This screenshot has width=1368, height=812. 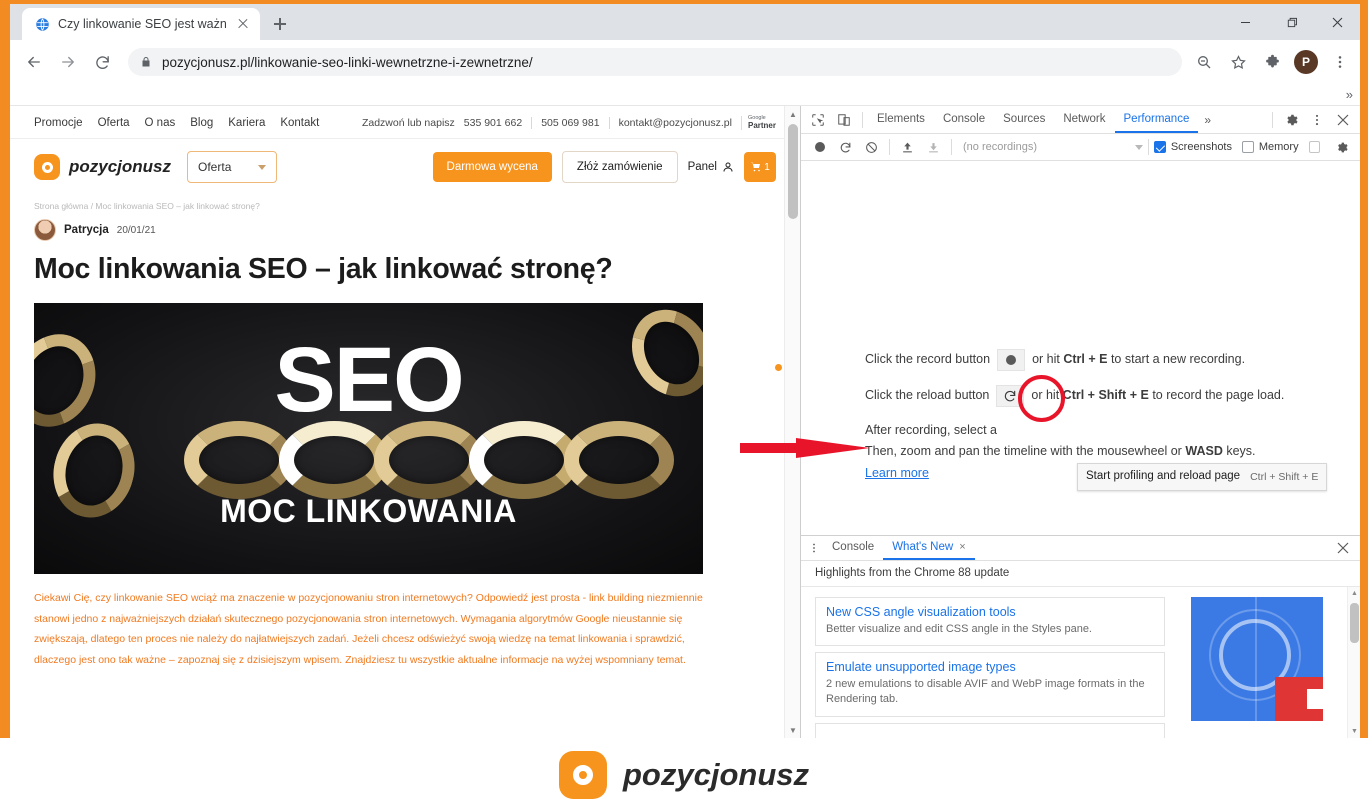 What do you see at coordinates (1024, 119) in the screenshot?
I see `tab-sources: Sources` at bounding box center [1024, 119].